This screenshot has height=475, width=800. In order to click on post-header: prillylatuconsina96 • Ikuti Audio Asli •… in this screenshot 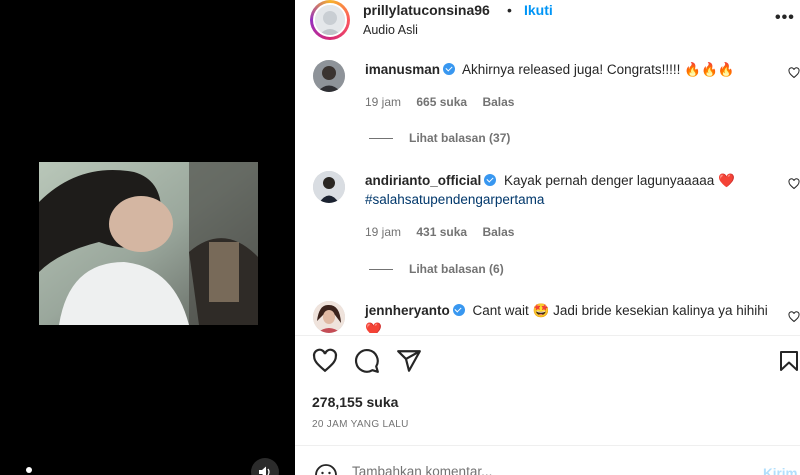, I will do `click(547, 24)`.